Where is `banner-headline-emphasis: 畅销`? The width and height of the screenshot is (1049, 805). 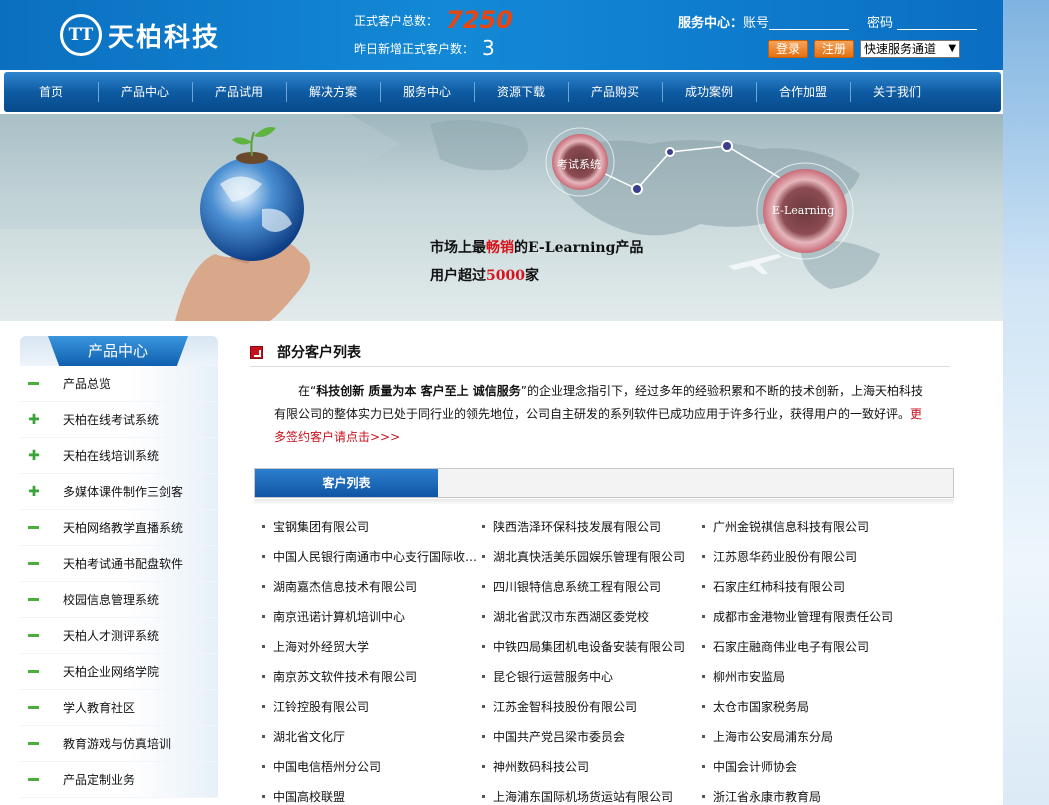
banner-headline-emphasis: 畅销 is located at coordinates (500, 248).